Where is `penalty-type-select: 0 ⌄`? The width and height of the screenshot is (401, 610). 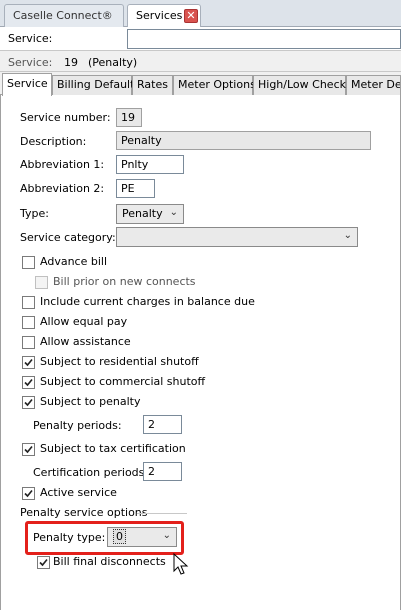 penalty-type-select: 0 ⌄ is located at coordinates (142, 537).